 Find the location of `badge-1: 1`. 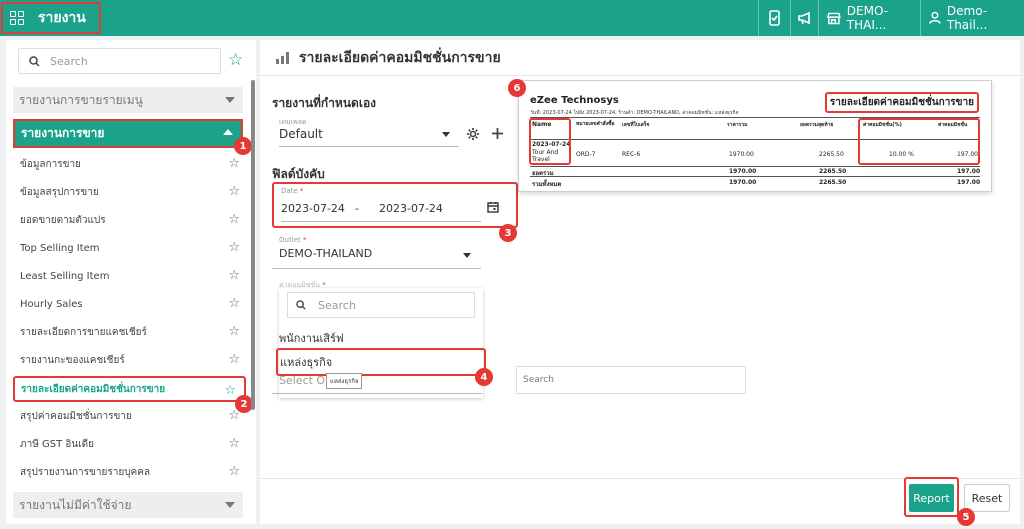

badge-1: 1 is located at coordinates (243, 146).